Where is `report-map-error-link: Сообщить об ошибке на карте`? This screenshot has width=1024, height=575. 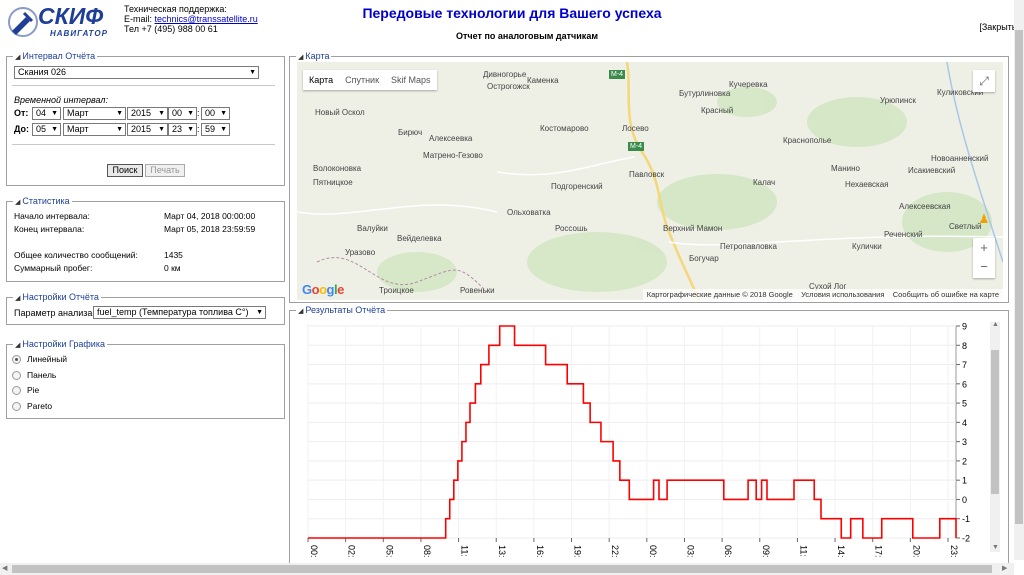
report-map-error-link: Сообщить об ошибке на карте is located at coordinates (946, 294).